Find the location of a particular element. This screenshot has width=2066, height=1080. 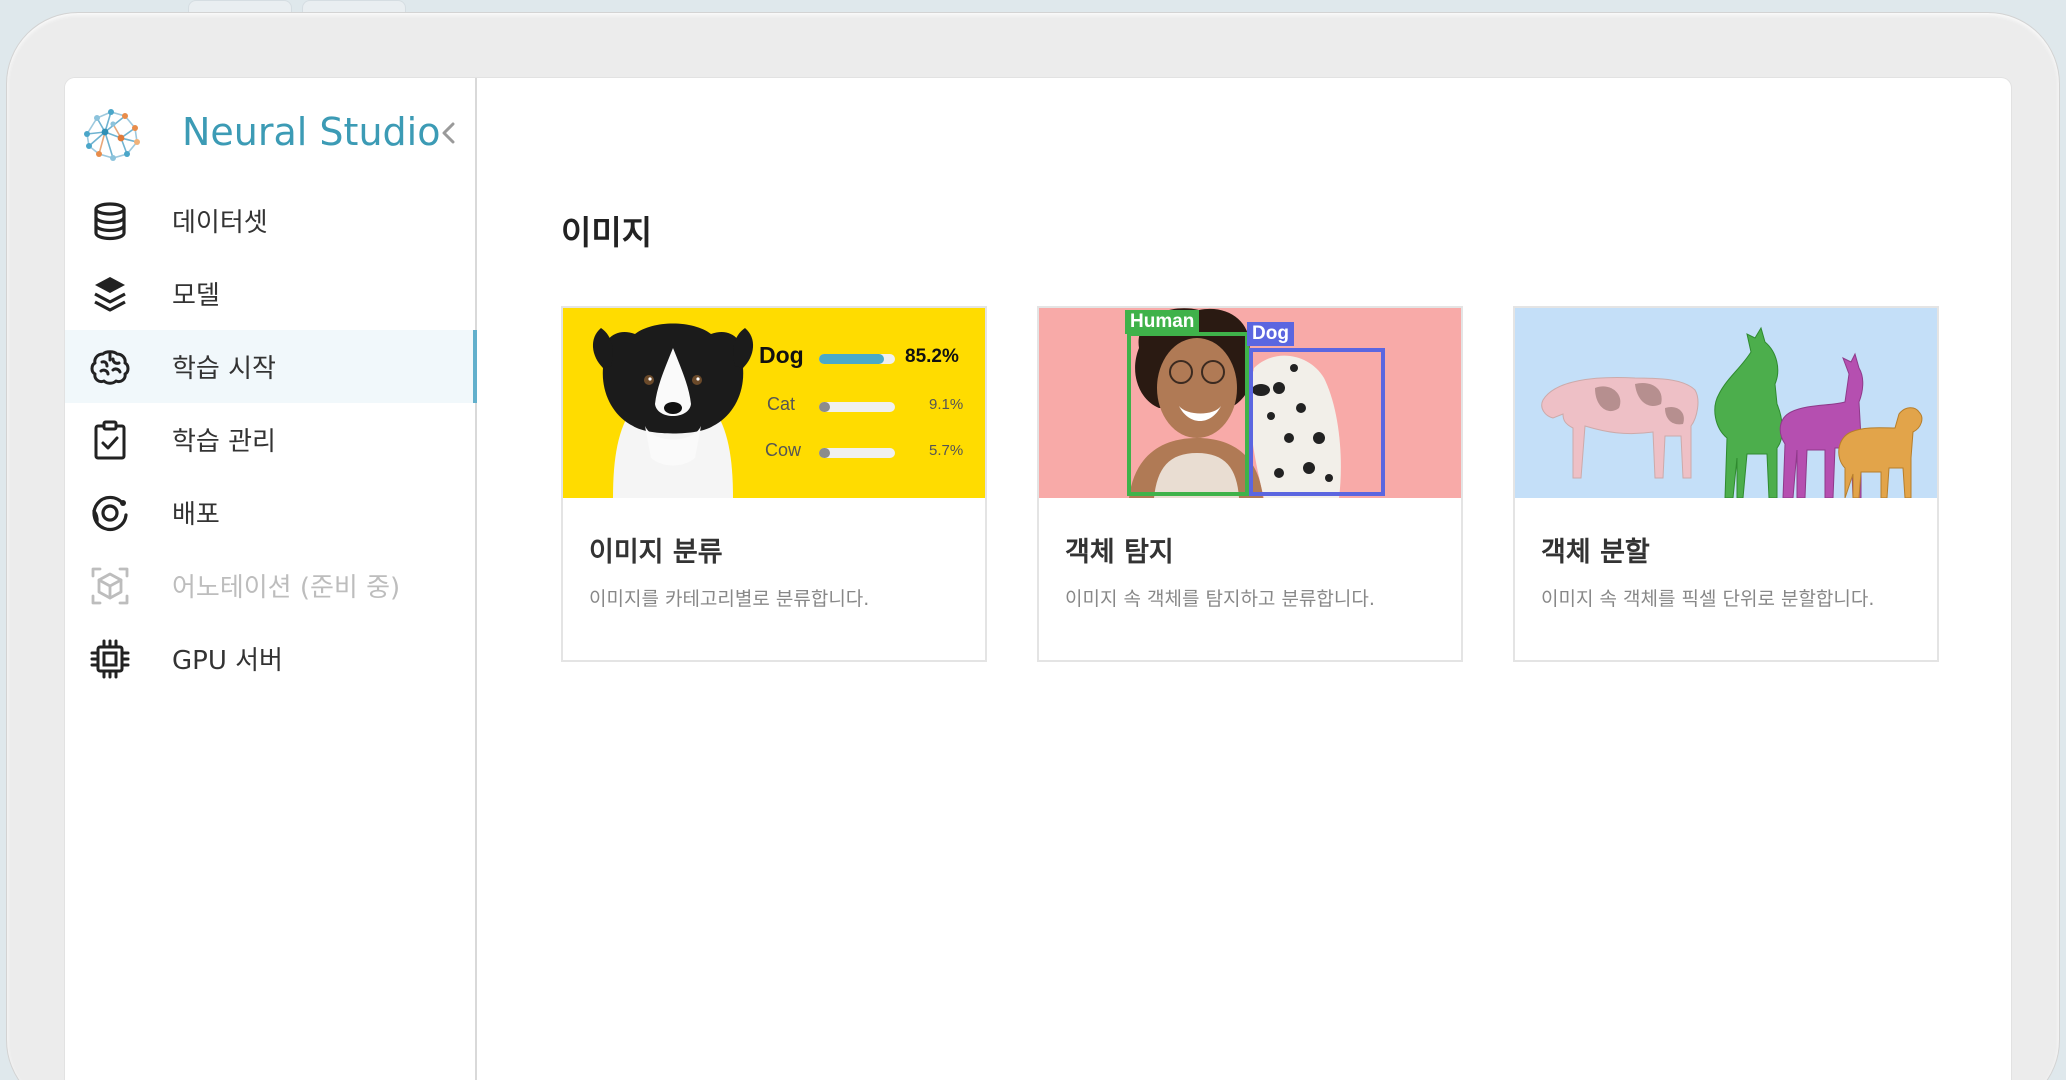

card-description: 이미지 속 객체를 픽셀 단위로 분할합니다. is located at coordinates (1708, 599).